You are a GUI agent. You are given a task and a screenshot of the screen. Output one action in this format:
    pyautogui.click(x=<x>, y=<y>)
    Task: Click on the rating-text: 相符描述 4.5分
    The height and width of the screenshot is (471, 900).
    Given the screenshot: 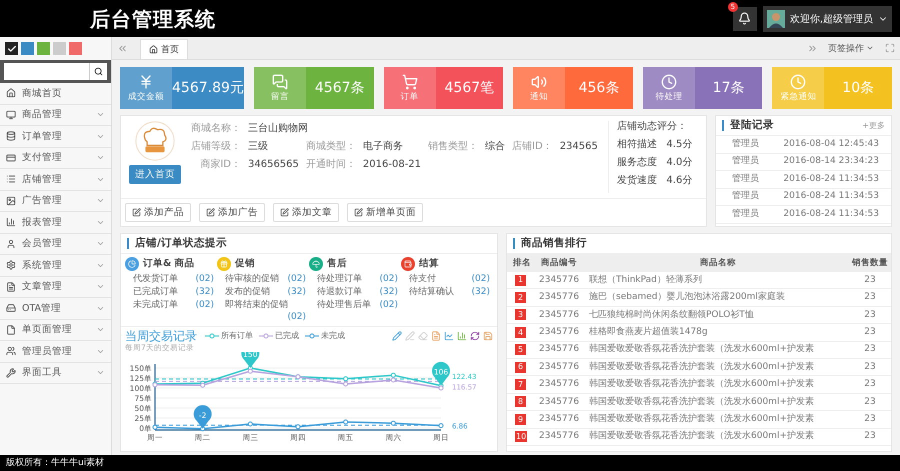 What is the action you would take?
    pyautogui.click(x=655, y=145)
    